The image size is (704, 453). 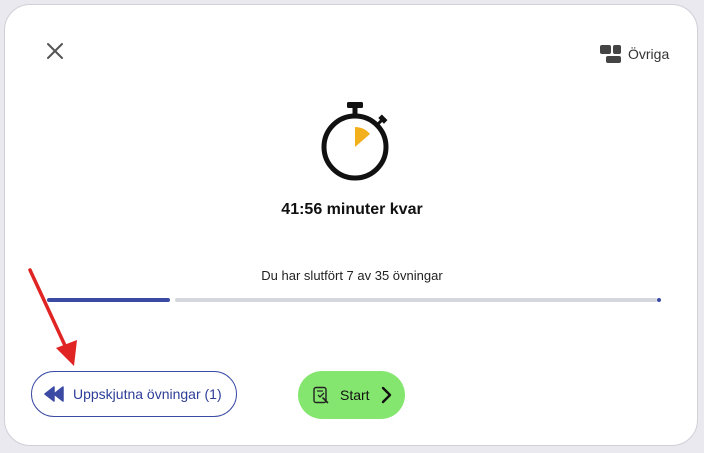 I want to click on other-button: Övriga, so click(x=634, y=54).